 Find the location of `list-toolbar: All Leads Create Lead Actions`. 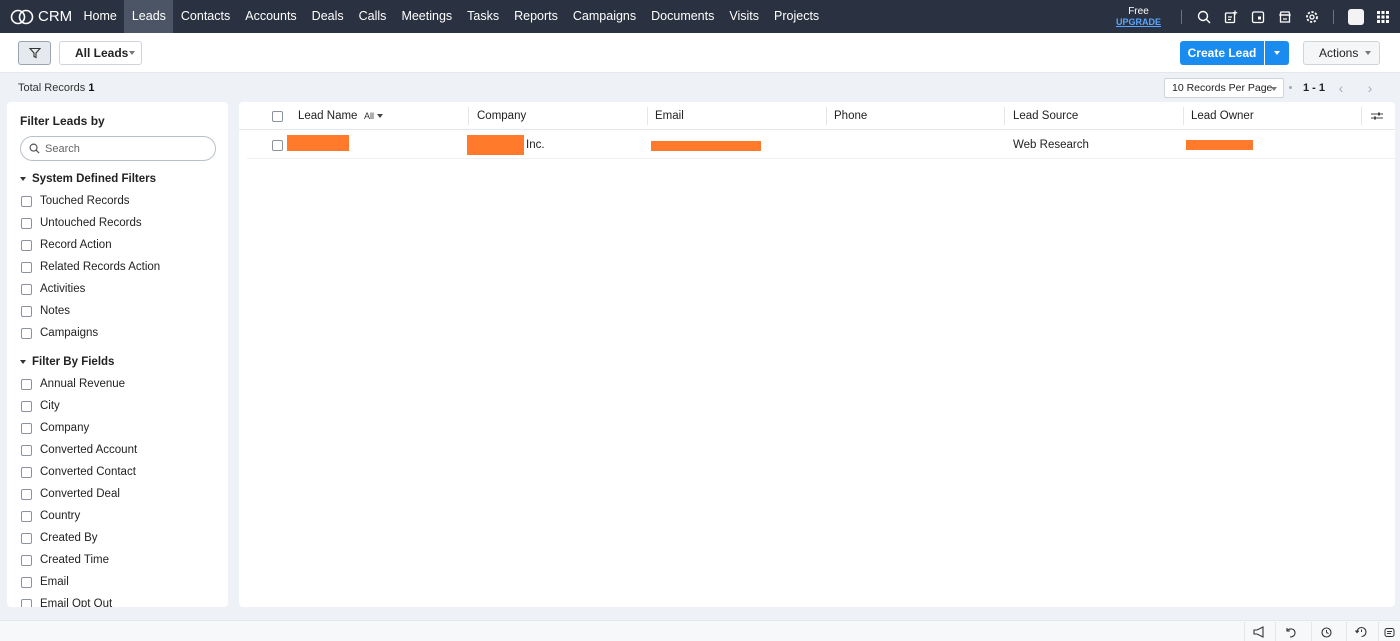

list-toolbar: All Leads Create Lead Actions is located at coordinates (700, 53).